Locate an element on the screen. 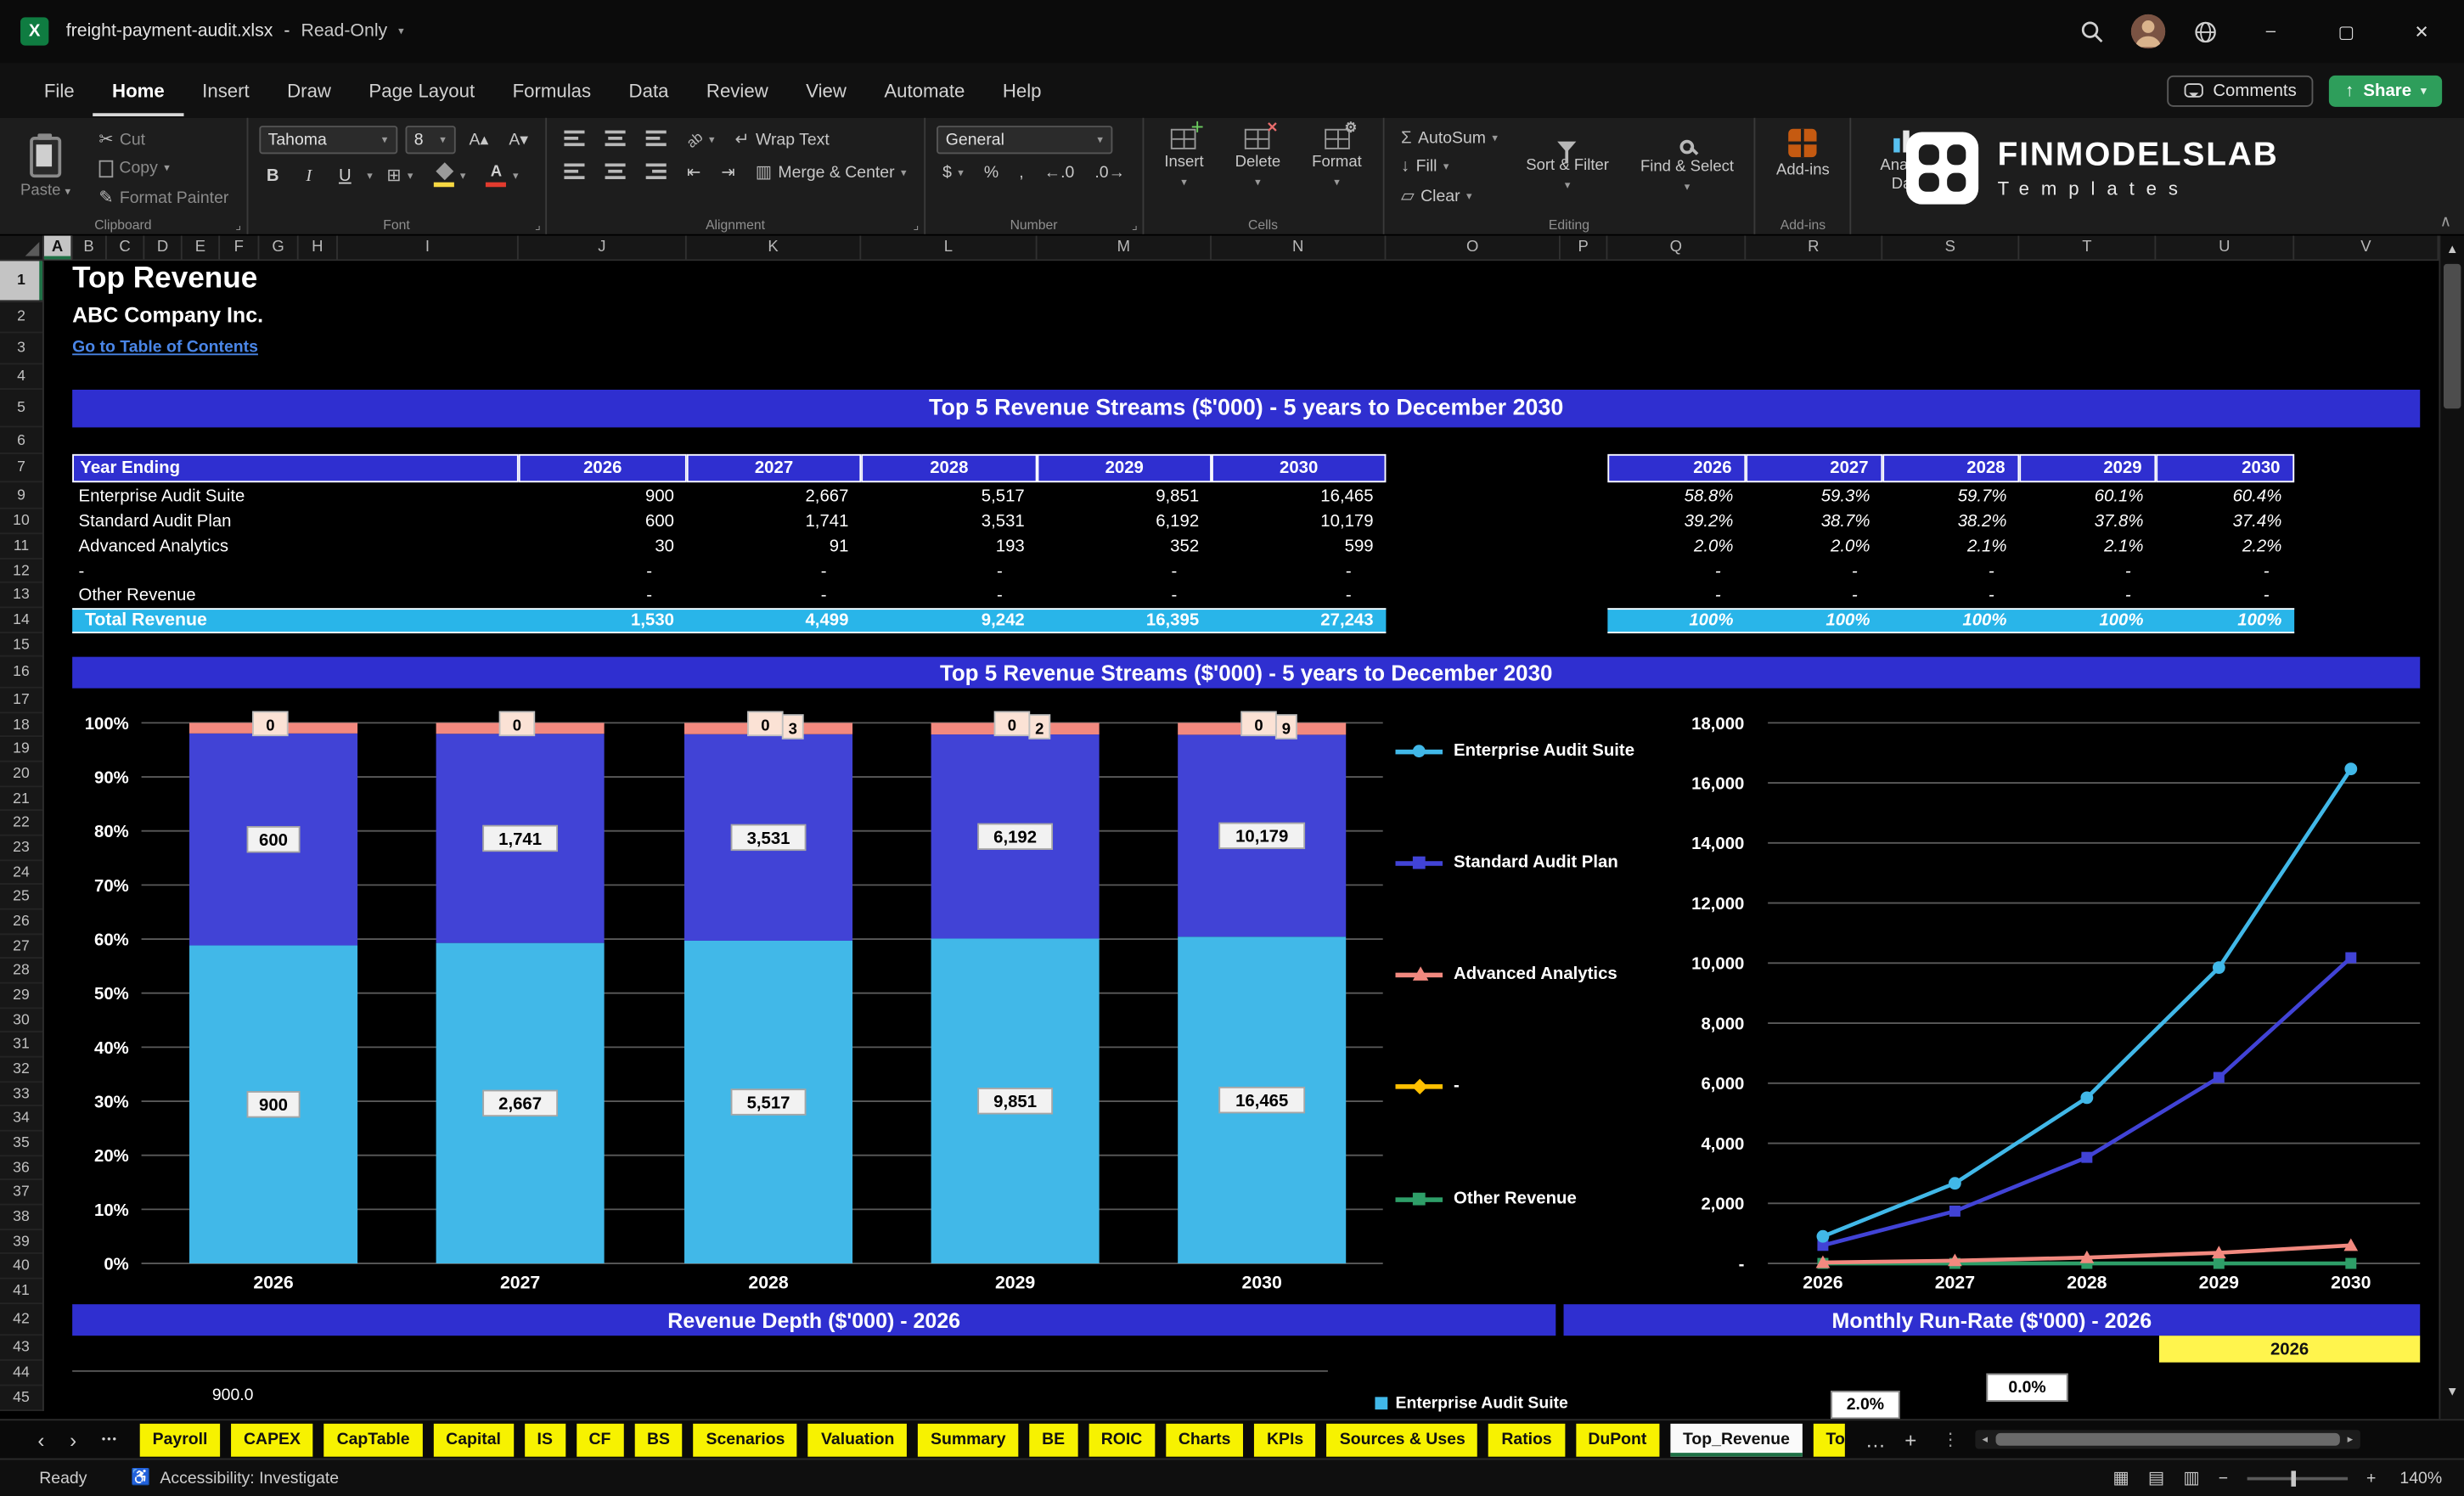 The image size is (2464, 1496). hscroll-thumb is located at coordinates (2167, 1439).